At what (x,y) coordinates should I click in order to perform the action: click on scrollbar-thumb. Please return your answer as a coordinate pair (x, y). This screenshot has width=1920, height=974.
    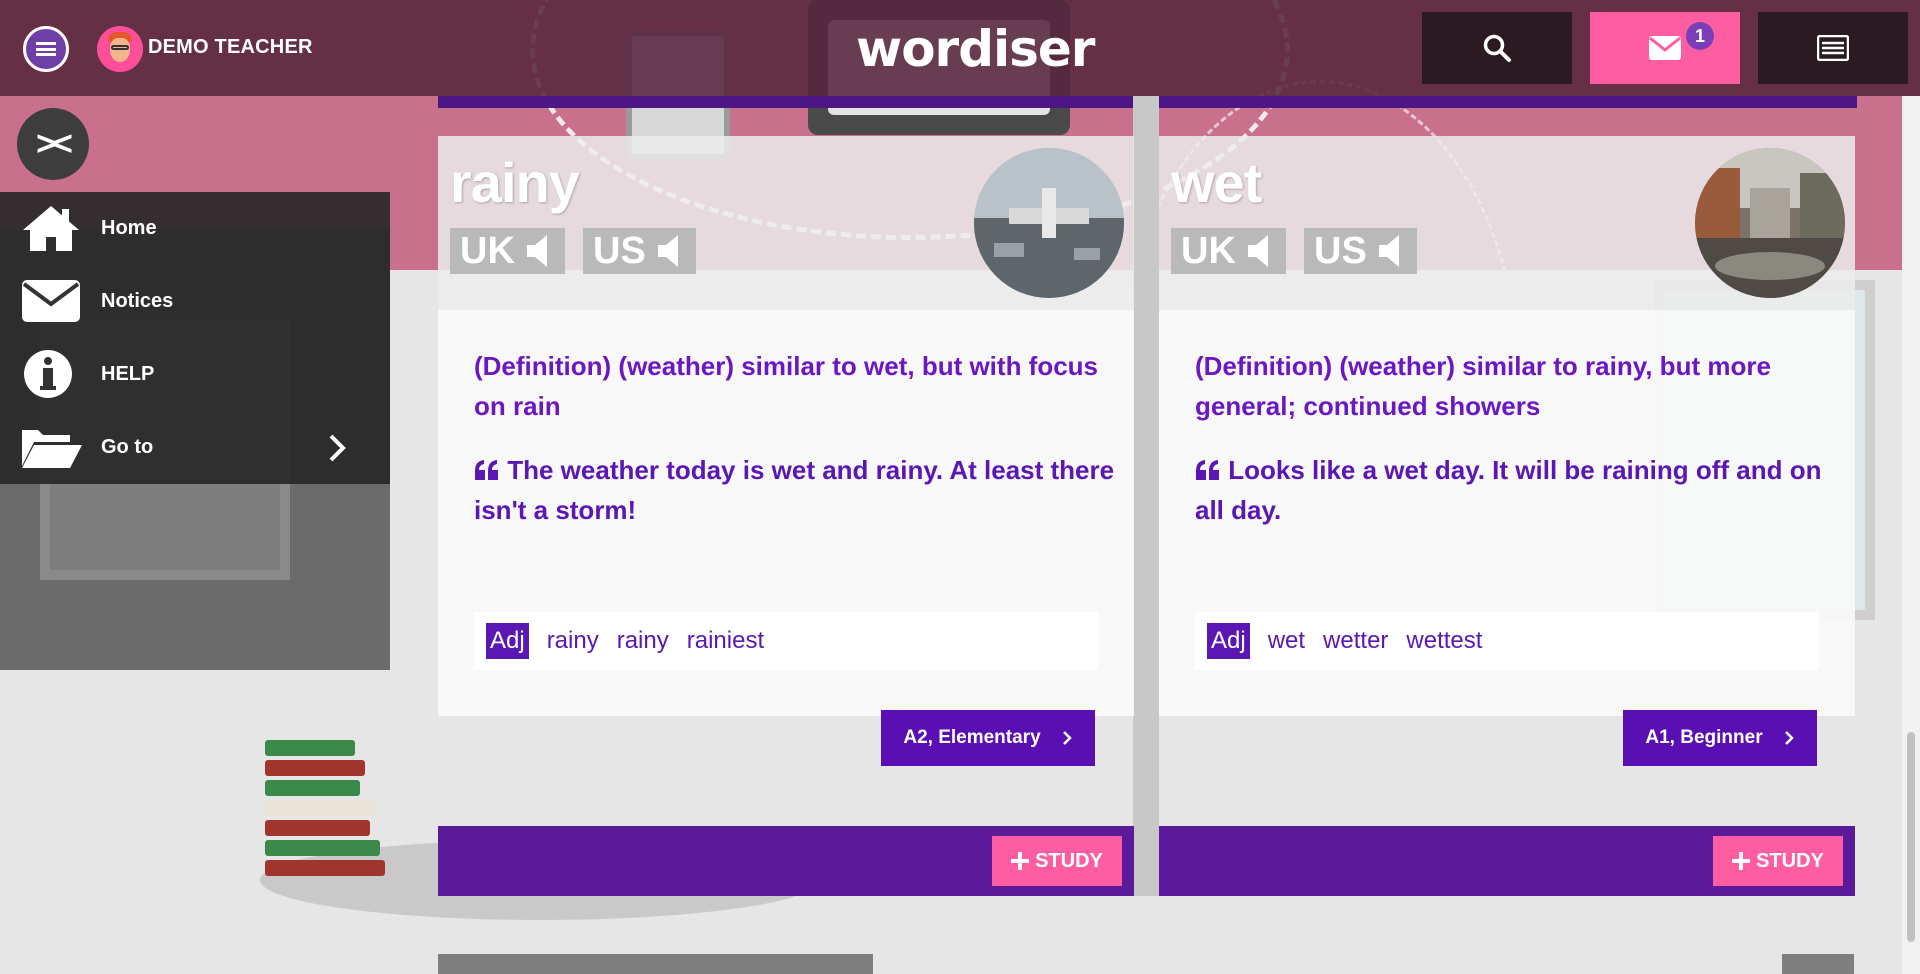
    Looking at the image, I should click on (1911, 837).